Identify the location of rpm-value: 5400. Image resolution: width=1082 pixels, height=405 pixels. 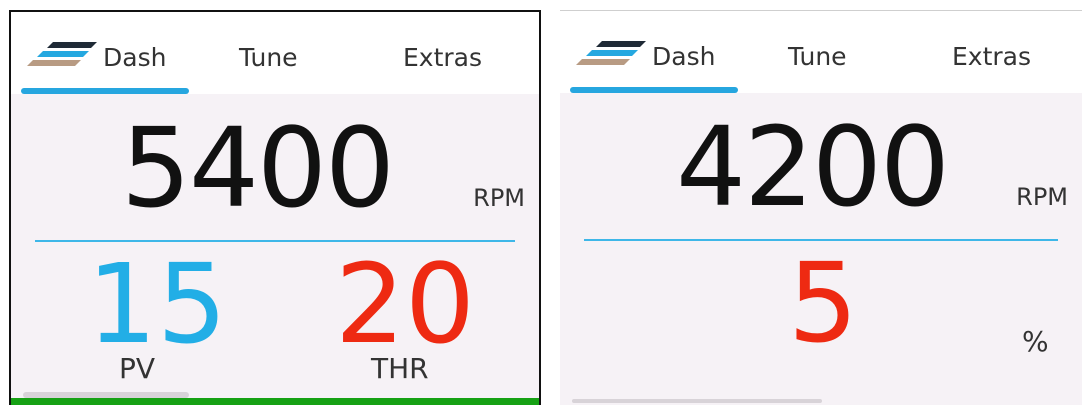
(258, 168).